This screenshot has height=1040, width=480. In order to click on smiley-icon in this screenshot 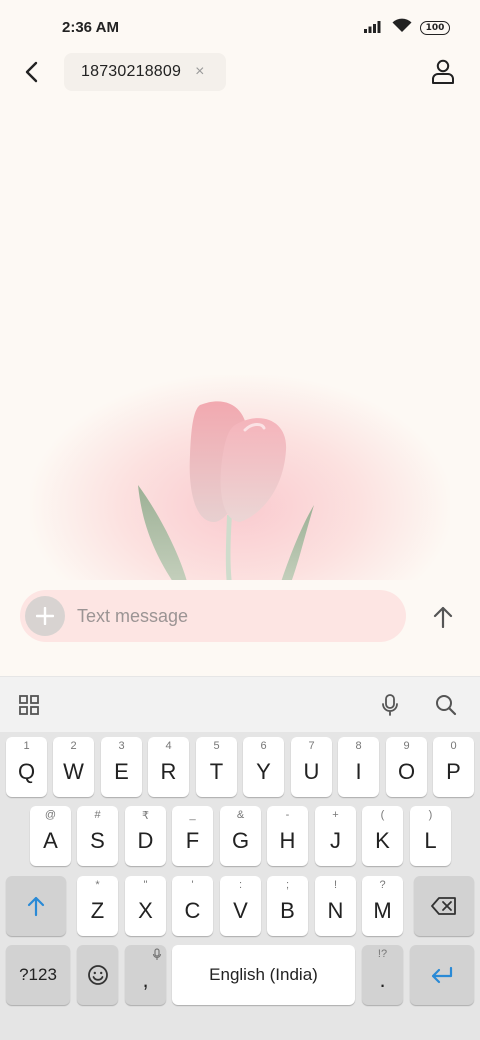, I will do `click(97, 975)`.